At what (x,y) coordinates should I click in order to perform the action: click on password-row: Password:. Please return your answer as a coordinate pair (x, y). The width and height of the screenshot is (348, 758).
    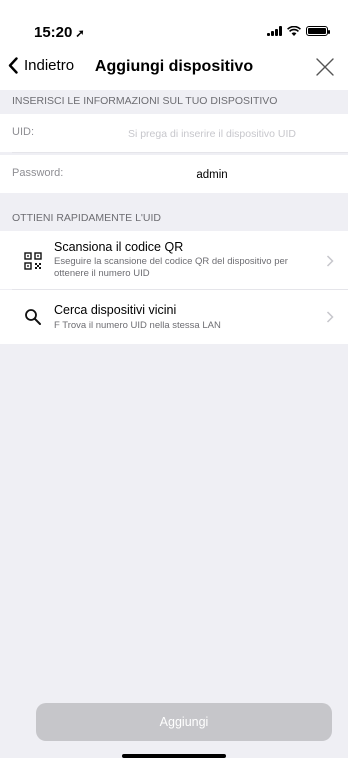
    Looking at the image, I should click on (174, 174).